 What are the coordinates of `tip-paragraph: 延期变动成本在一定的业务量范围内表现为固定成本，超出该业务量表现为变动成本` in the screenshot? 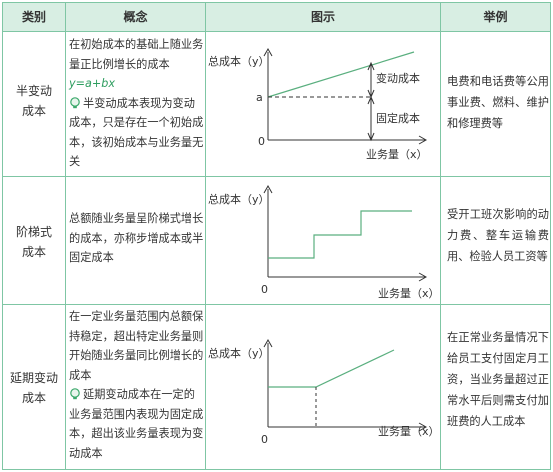 It's located at (137, 424).